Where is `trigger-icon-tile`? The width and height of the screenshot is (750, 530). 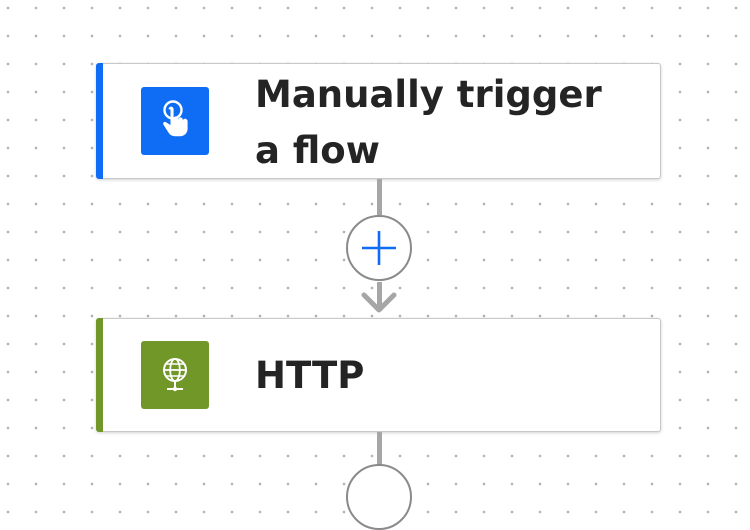 trigger-icon-tile is located at coordinates (175, 121).